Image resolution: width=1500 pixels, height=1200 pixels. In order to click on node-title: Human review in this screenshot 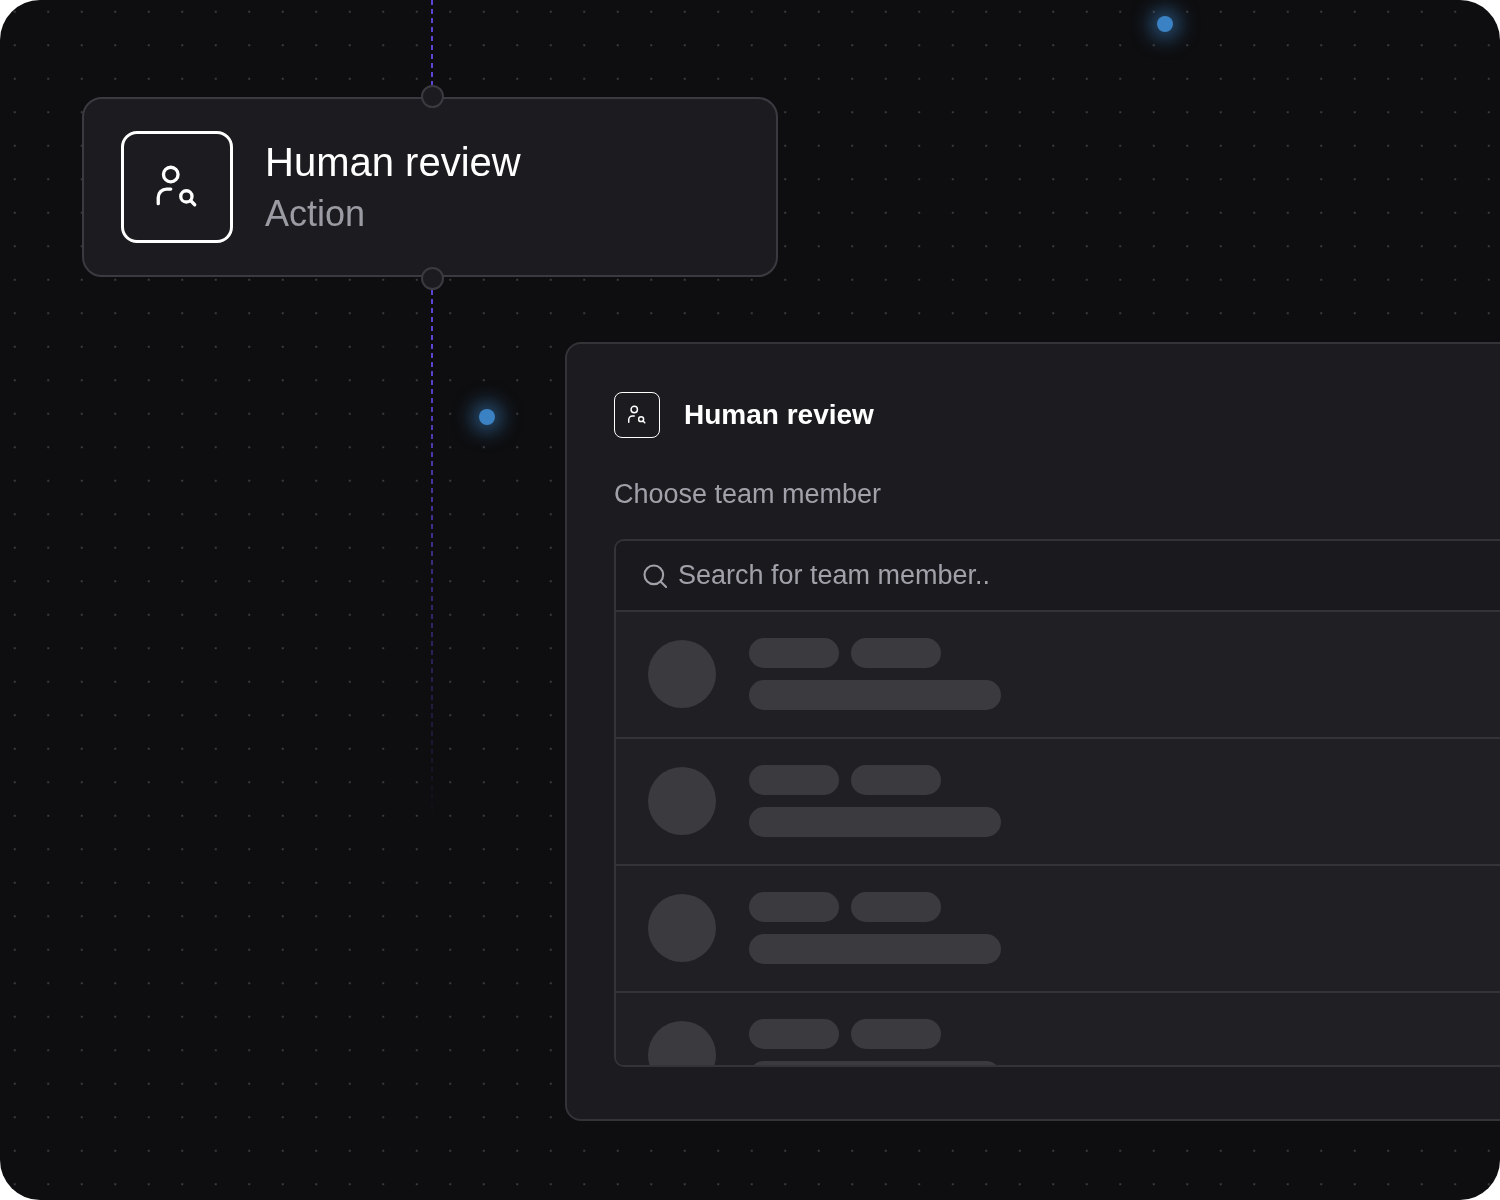, I will do `click(393, 162)`.